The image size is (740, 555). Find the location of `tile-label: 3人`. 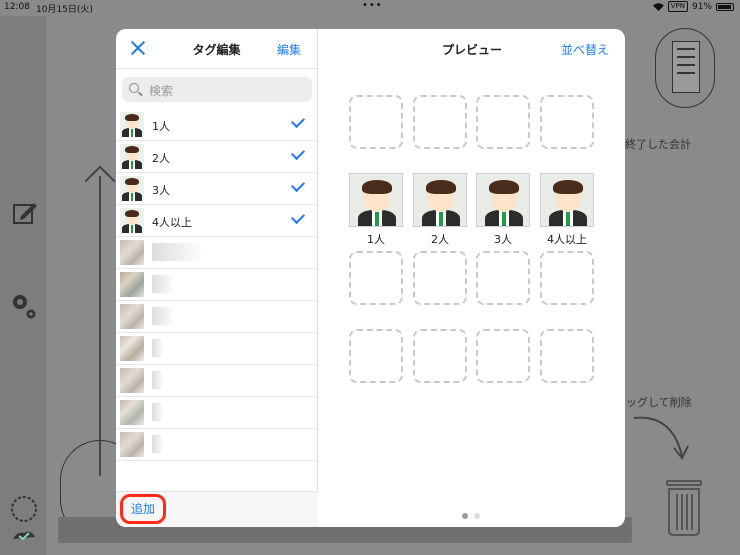

tile-label: 3人 is located at coordinates (503, 239).